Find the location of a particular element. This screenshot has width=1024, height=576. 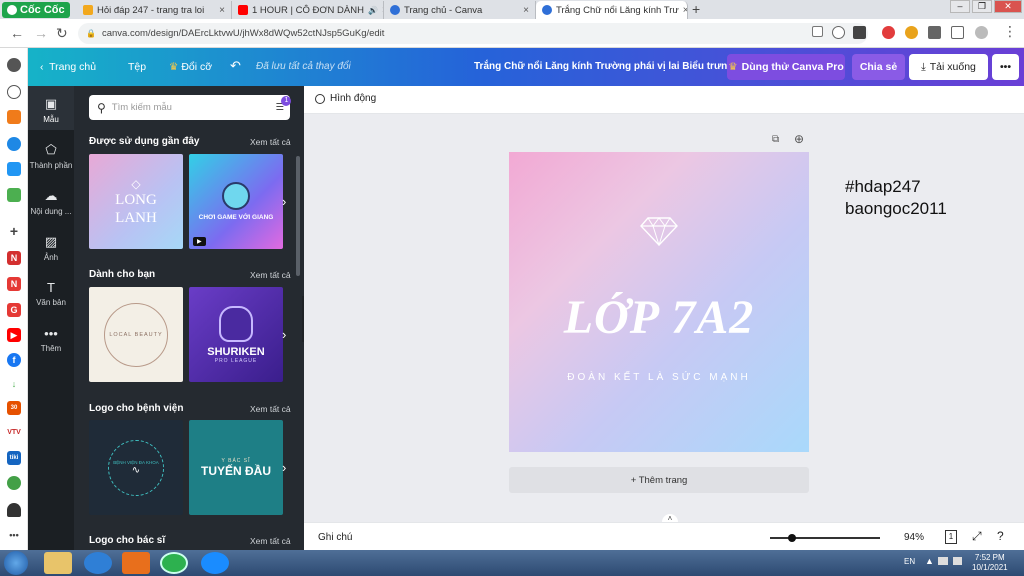

template-thumb: BỆNH VIỆN ĐA KHOA ∿ is located at coordinates (136, 467).